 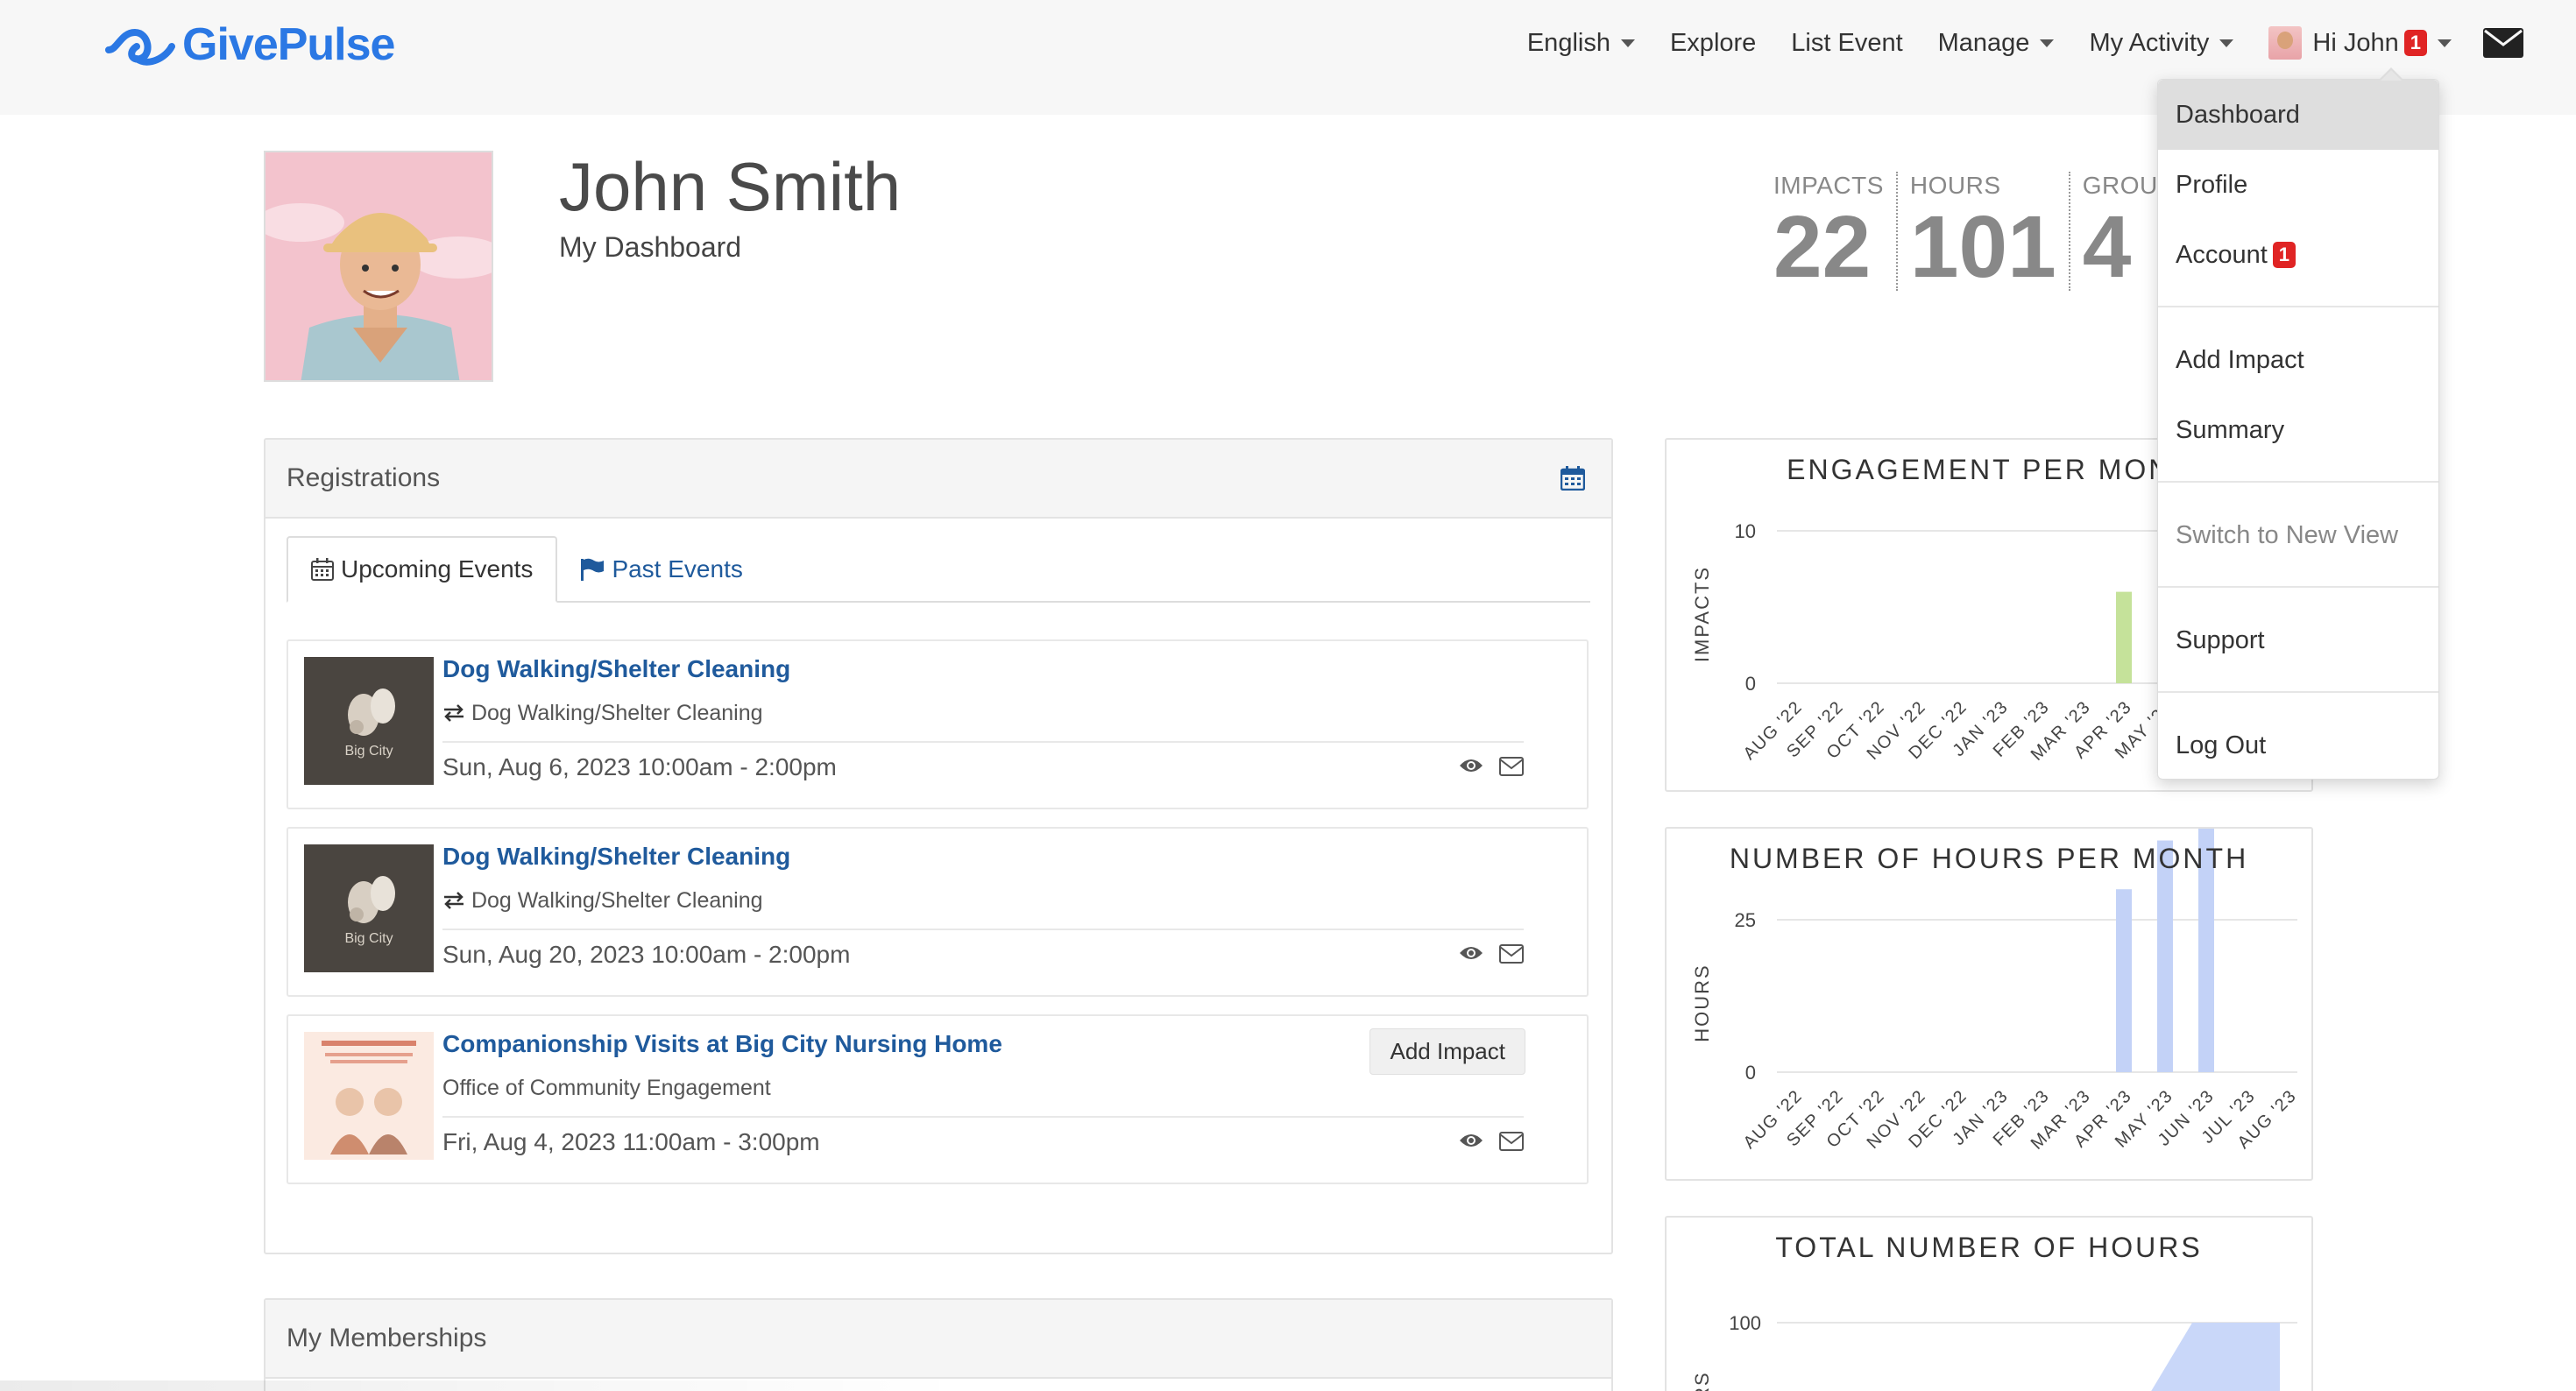 What do you see at coordinates (650, 247) in the screenshot?
I see `profile-subtitle: My Dashboard` at bounding box center [650, 247].